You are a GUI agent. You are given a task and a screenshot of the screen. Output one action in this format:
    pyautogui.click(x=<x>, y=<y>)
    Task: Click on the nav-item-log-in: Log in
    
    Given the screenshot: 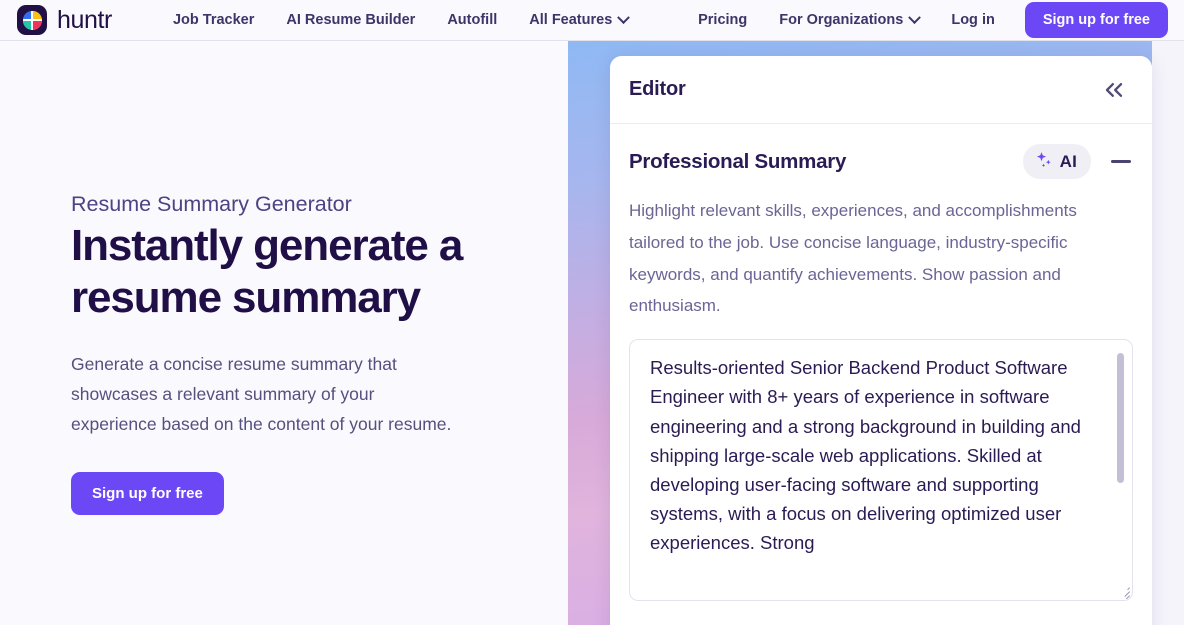 What is the action you would take?
    pyautogui.click(x=973, y=20)
    